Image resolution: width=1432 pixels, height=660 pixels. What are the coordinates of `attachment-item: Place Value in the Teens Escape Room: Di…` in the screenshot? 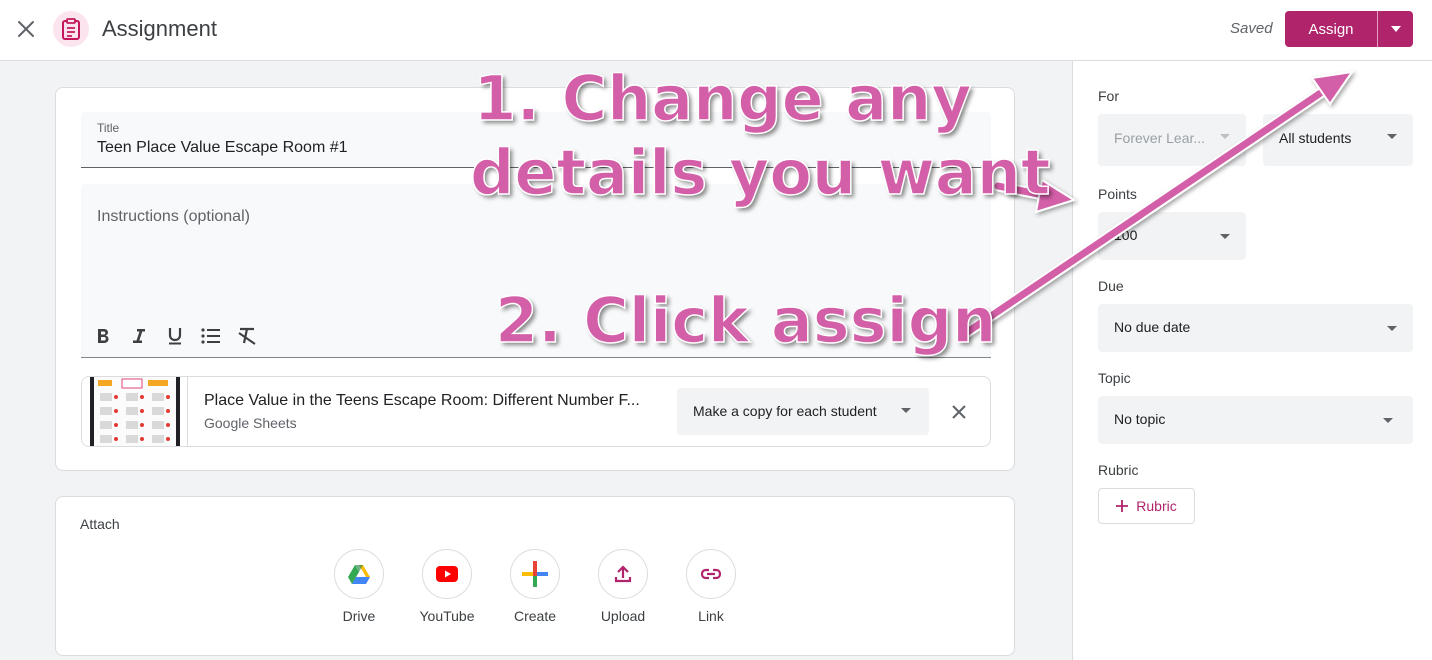 It's located at (536, 411).